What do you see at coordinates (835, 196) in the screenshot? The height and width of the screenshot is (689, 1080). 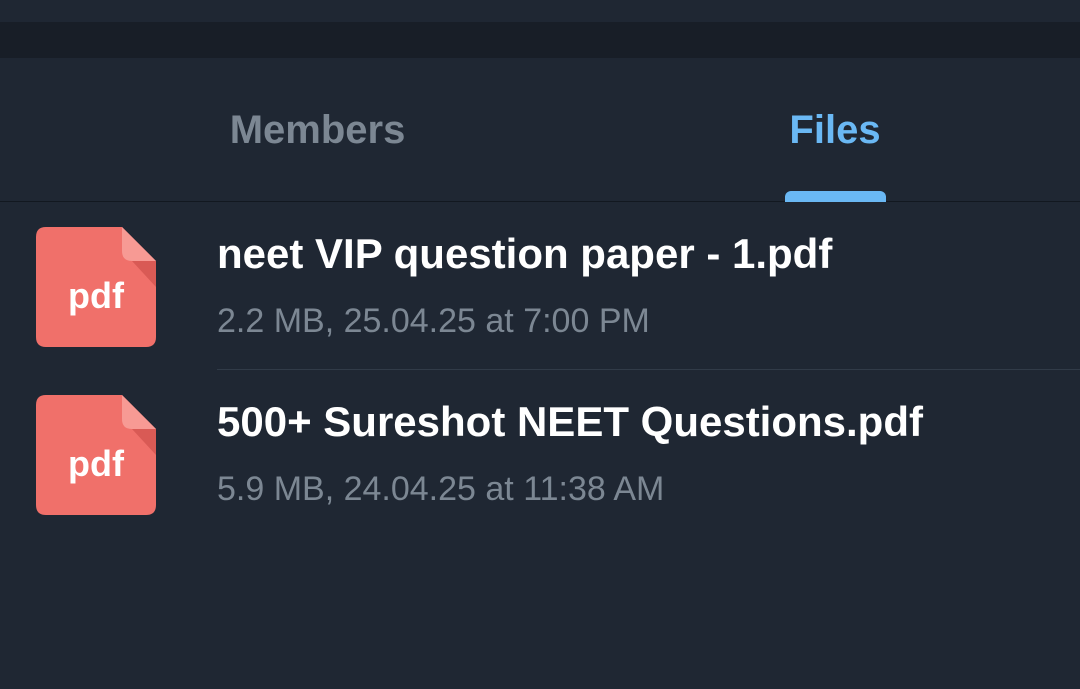 I see `active-tab-indicator` at bounding box center [835, 196].